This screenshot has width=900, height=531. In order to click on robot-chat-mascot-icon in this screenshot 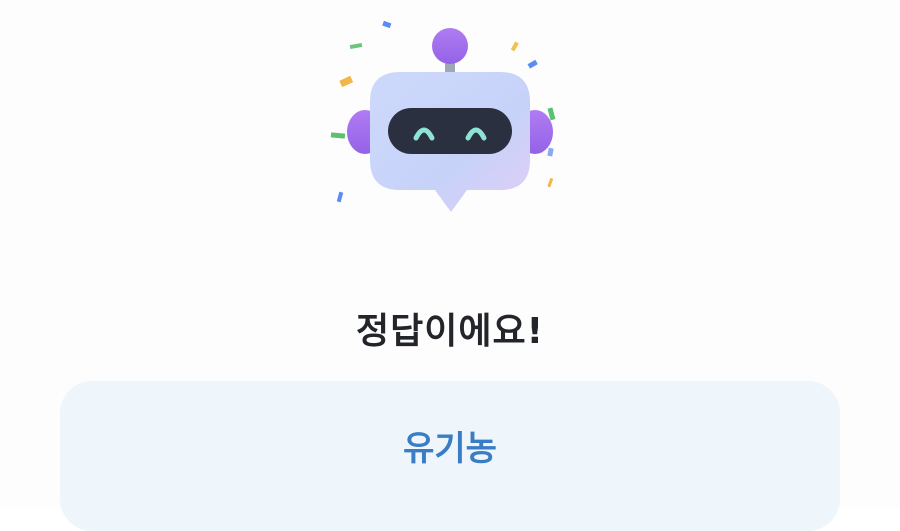, I will do `click(450, 117)`.